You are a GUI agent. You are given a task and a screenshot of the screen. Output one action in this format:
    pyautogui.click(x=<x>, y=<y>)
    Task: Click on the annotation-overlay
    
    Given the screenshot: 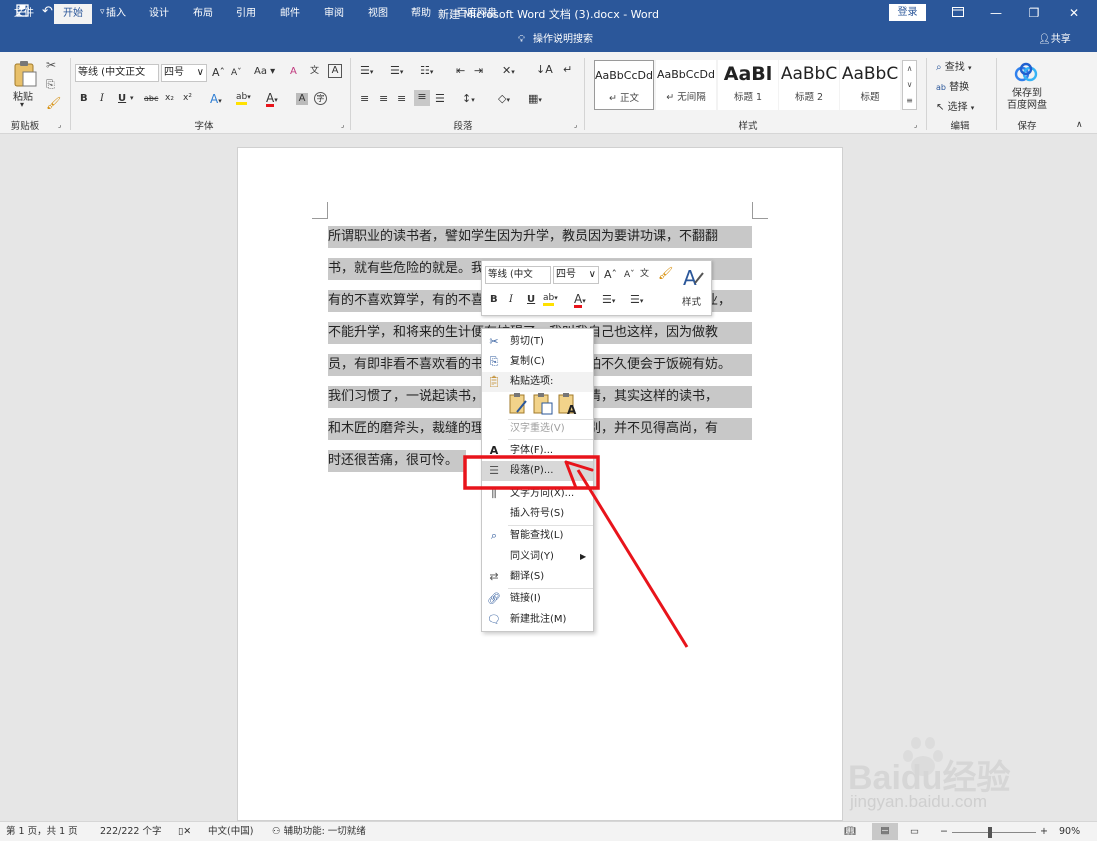 What is the action you would take?
    pyautogui.click(x=576, y=551)
    